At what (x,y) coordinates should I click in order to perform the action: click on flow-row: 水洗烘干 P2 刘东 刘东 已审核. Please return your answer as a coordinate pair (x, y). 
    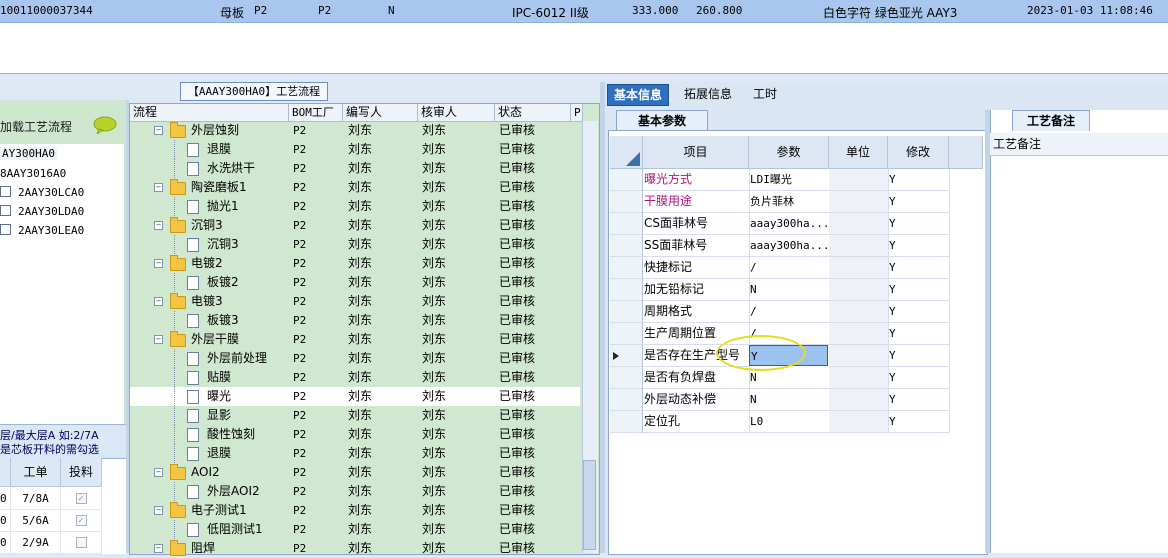
    Looking at the image, I should click on (355, 168).